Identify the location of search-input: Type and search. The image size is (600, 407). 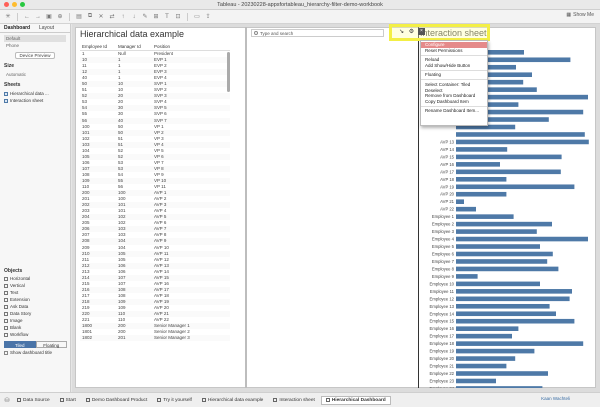
(317, 33).